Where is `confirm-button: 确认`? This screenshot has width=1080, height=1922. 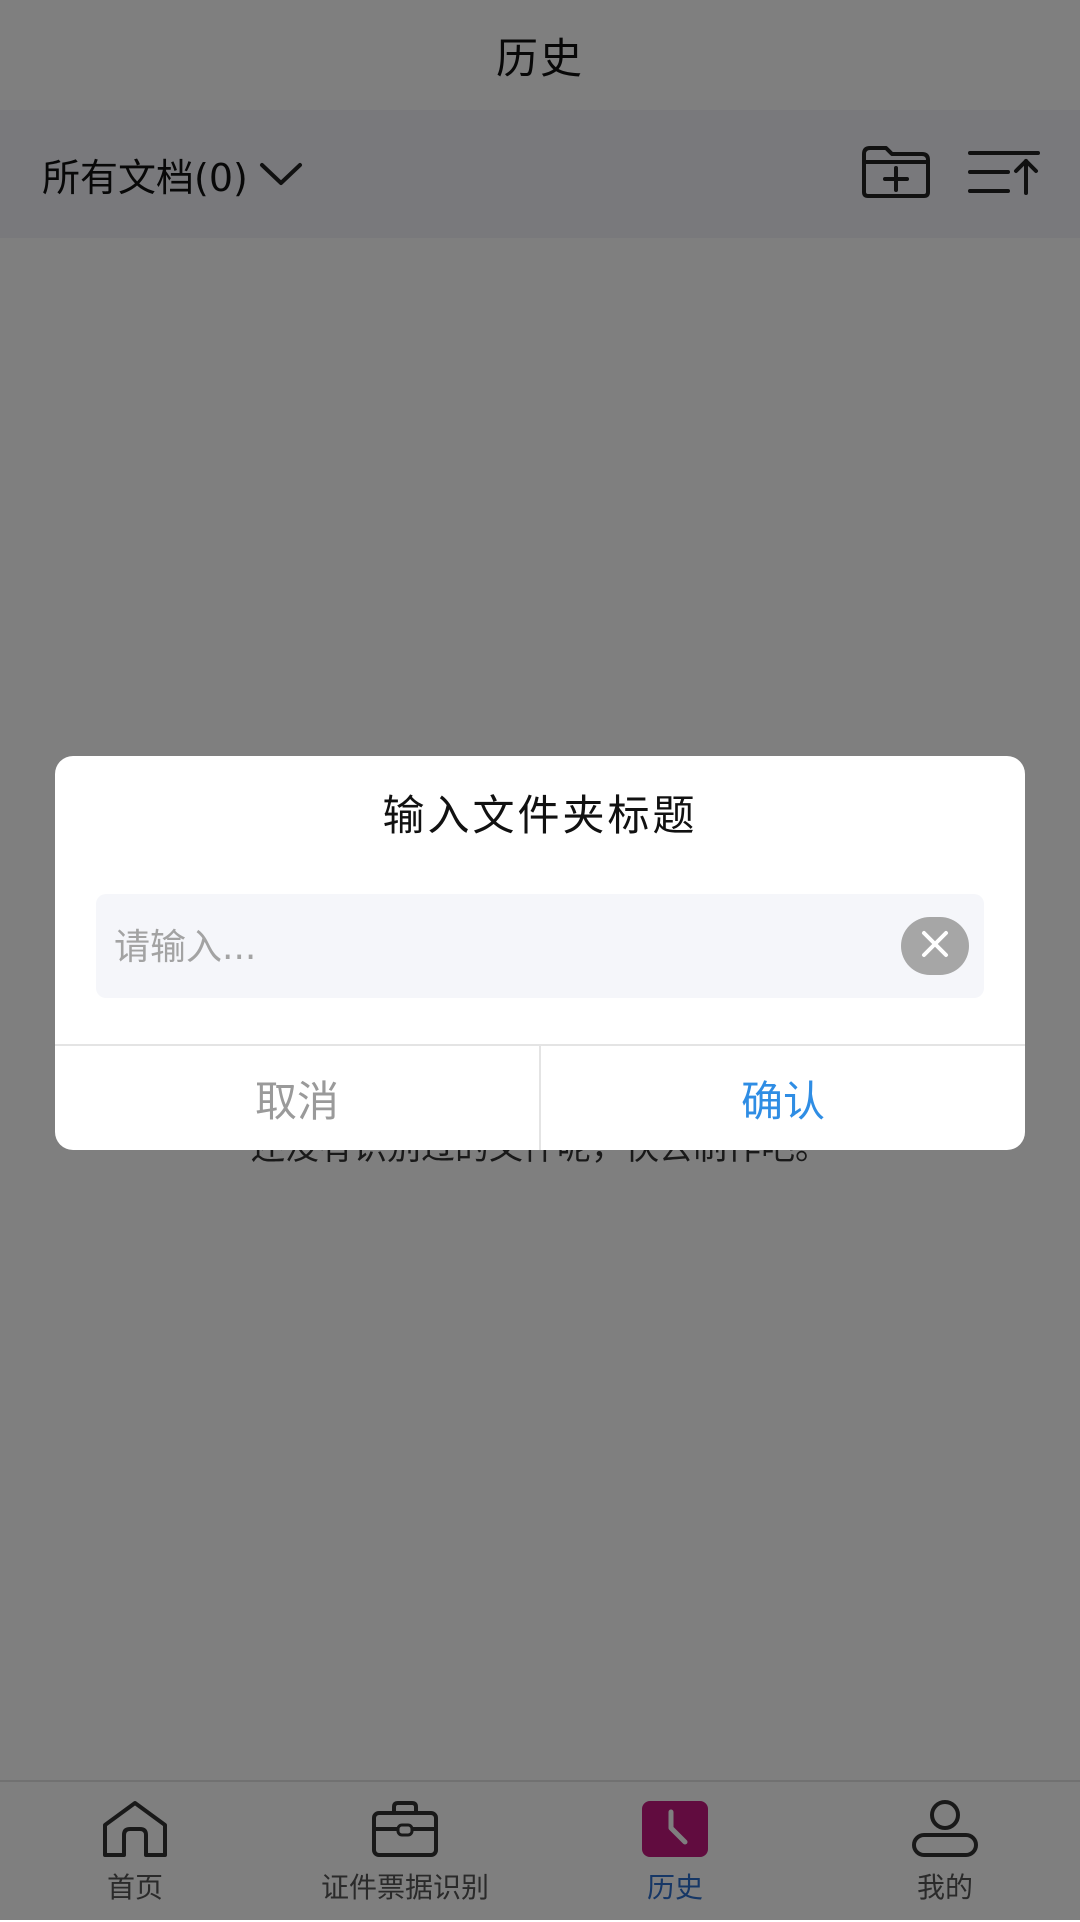 confirm-button: 确认 is located at coordinates (783, 1098).